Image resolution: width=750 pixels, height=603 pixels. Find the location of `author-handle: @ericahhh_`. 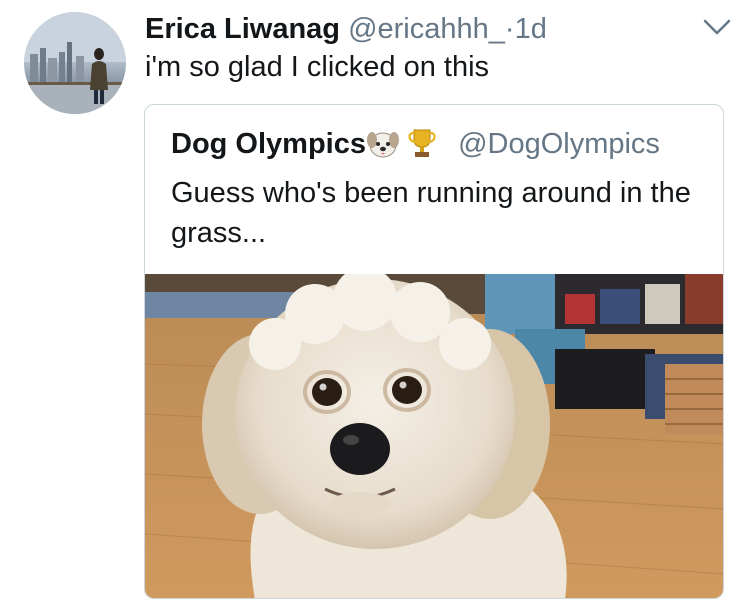

author-handle: @ericahhh_ is located at coordinates (426, 29).